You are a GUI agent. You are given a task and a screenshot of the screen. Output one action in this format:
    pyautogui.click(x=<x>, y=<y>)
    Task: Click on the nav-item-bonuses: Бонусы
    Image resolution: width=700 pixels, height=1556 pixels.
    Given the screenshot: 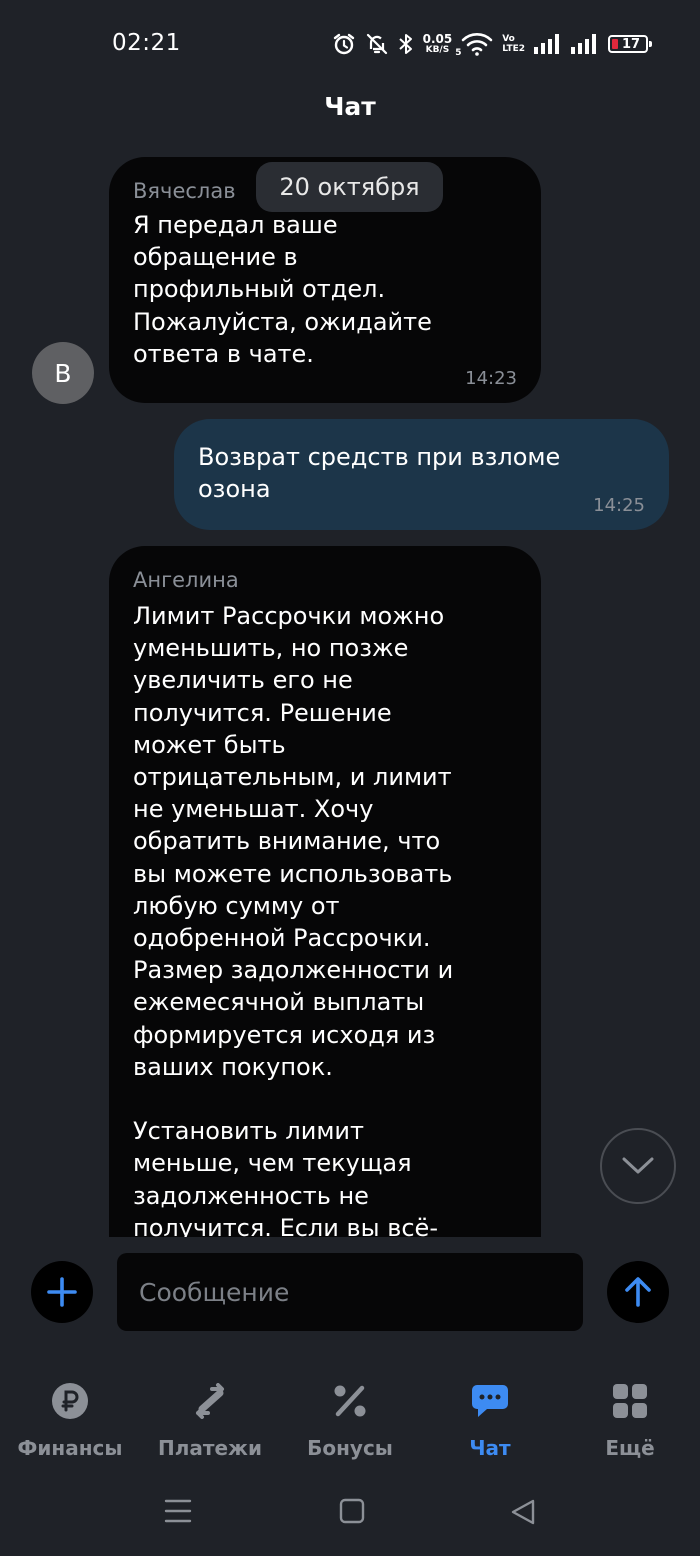 What is the action you would take?
    pyautogui.click(x=350, y=1423)
    